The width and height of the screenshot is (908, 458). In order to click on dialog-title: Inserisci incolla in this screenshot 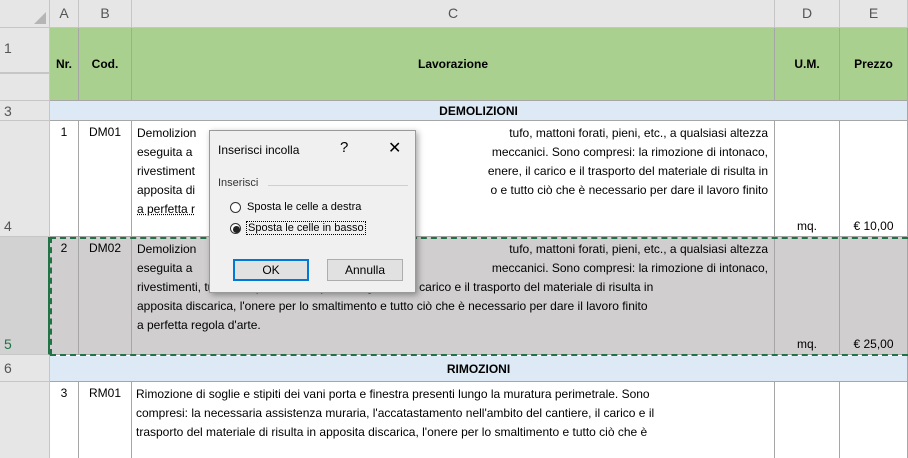, I will do `click(259, 150)`.